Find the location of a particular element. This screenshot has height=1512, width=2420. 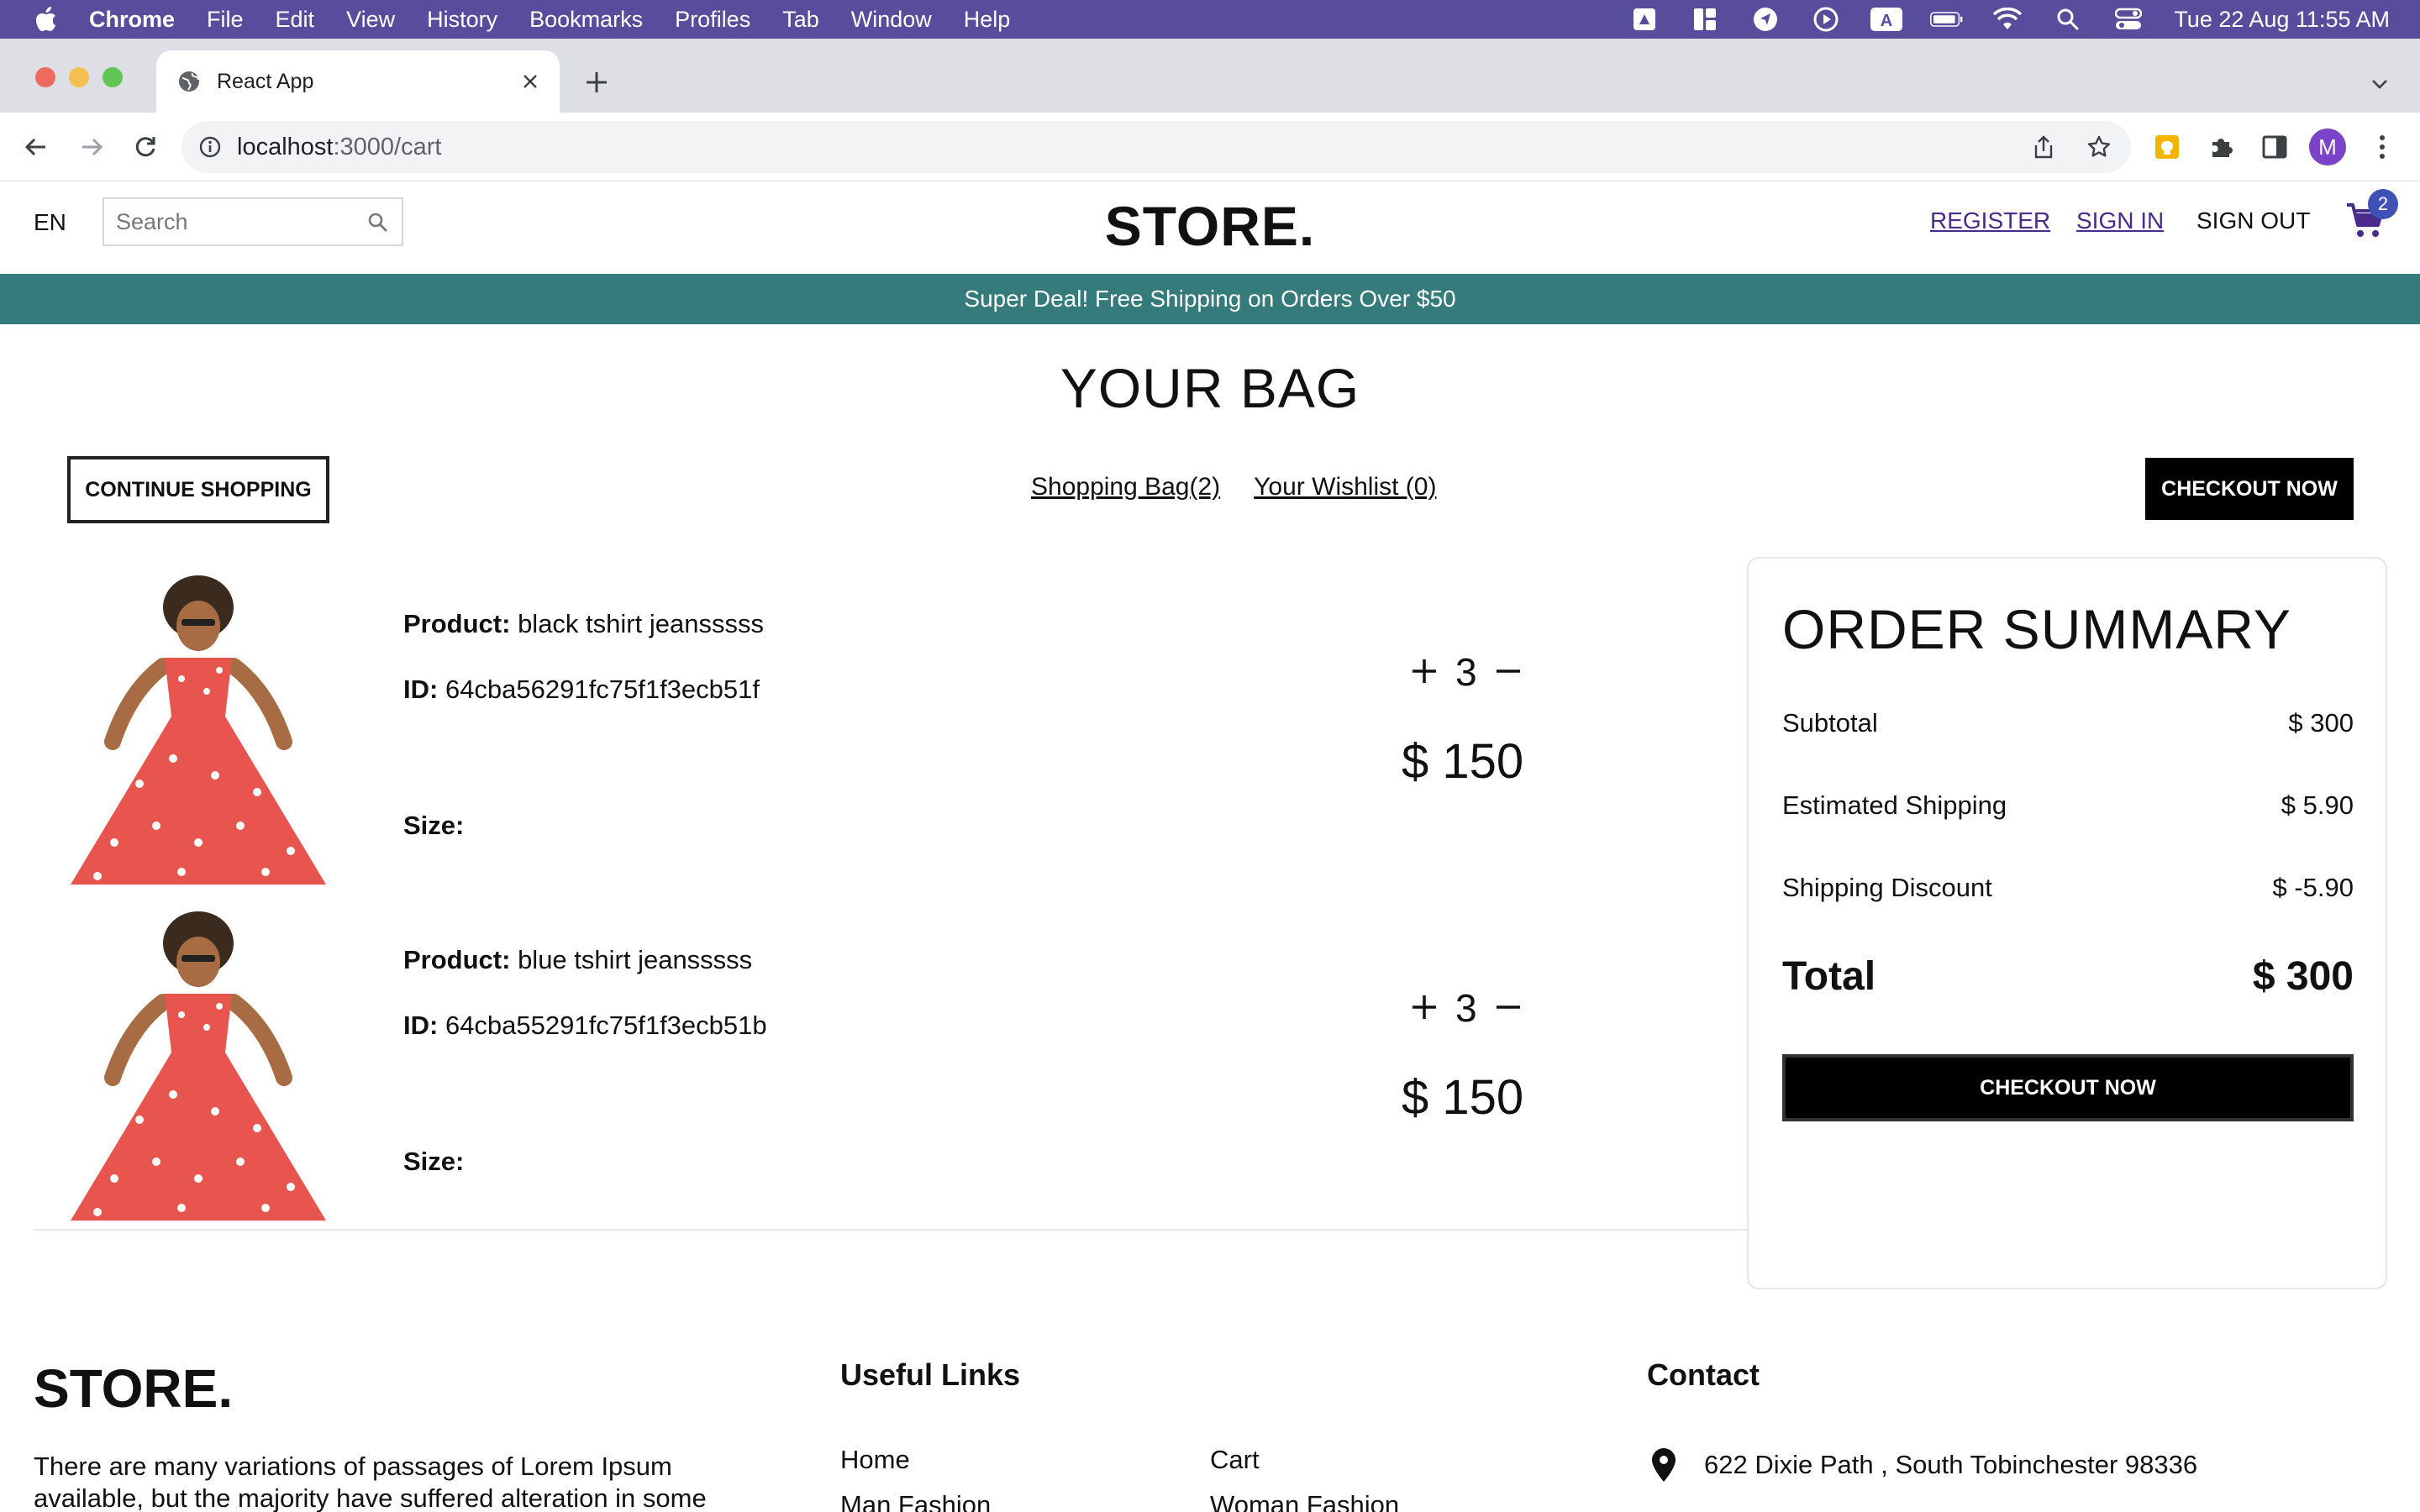

summary-row-subtotal: Subtotal $ 300 is located at coordinates (2068, 723).